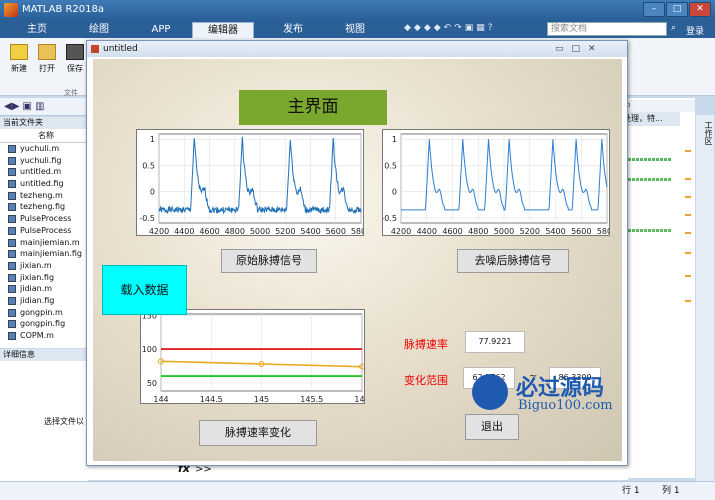 This screenshot has height=500, width=715. I want to click on file-item: untitled.fig, so click(44, 184).